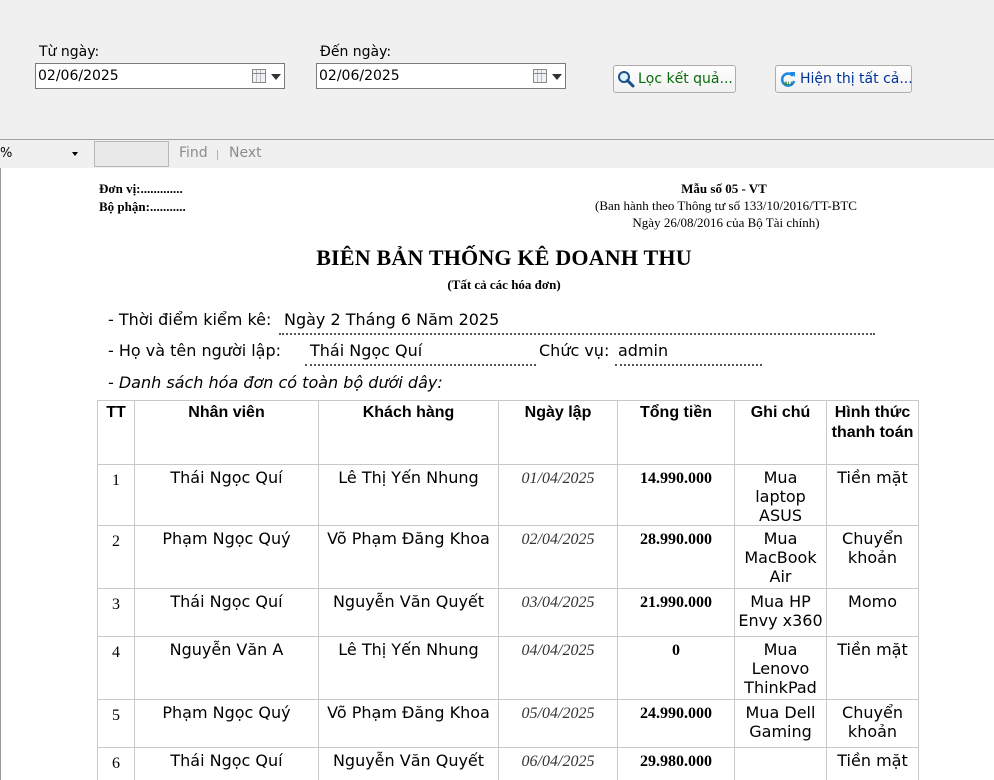 Image resolution: width=994 pixels, height=780 pixels. I want to click on from-date-picker: 02/06/2025, so click(160, 76).